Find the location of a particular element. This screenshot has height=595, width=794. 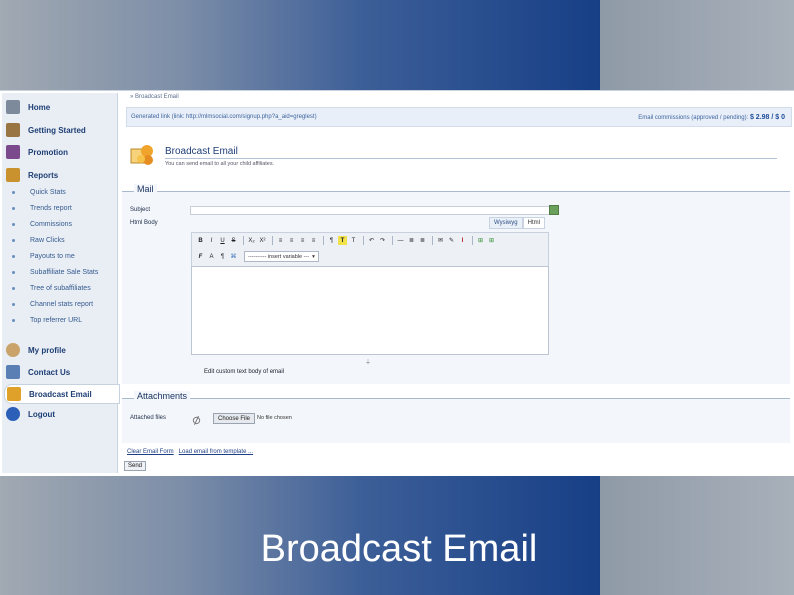

broadcast-email-icon is located at coordinates (142, 155).